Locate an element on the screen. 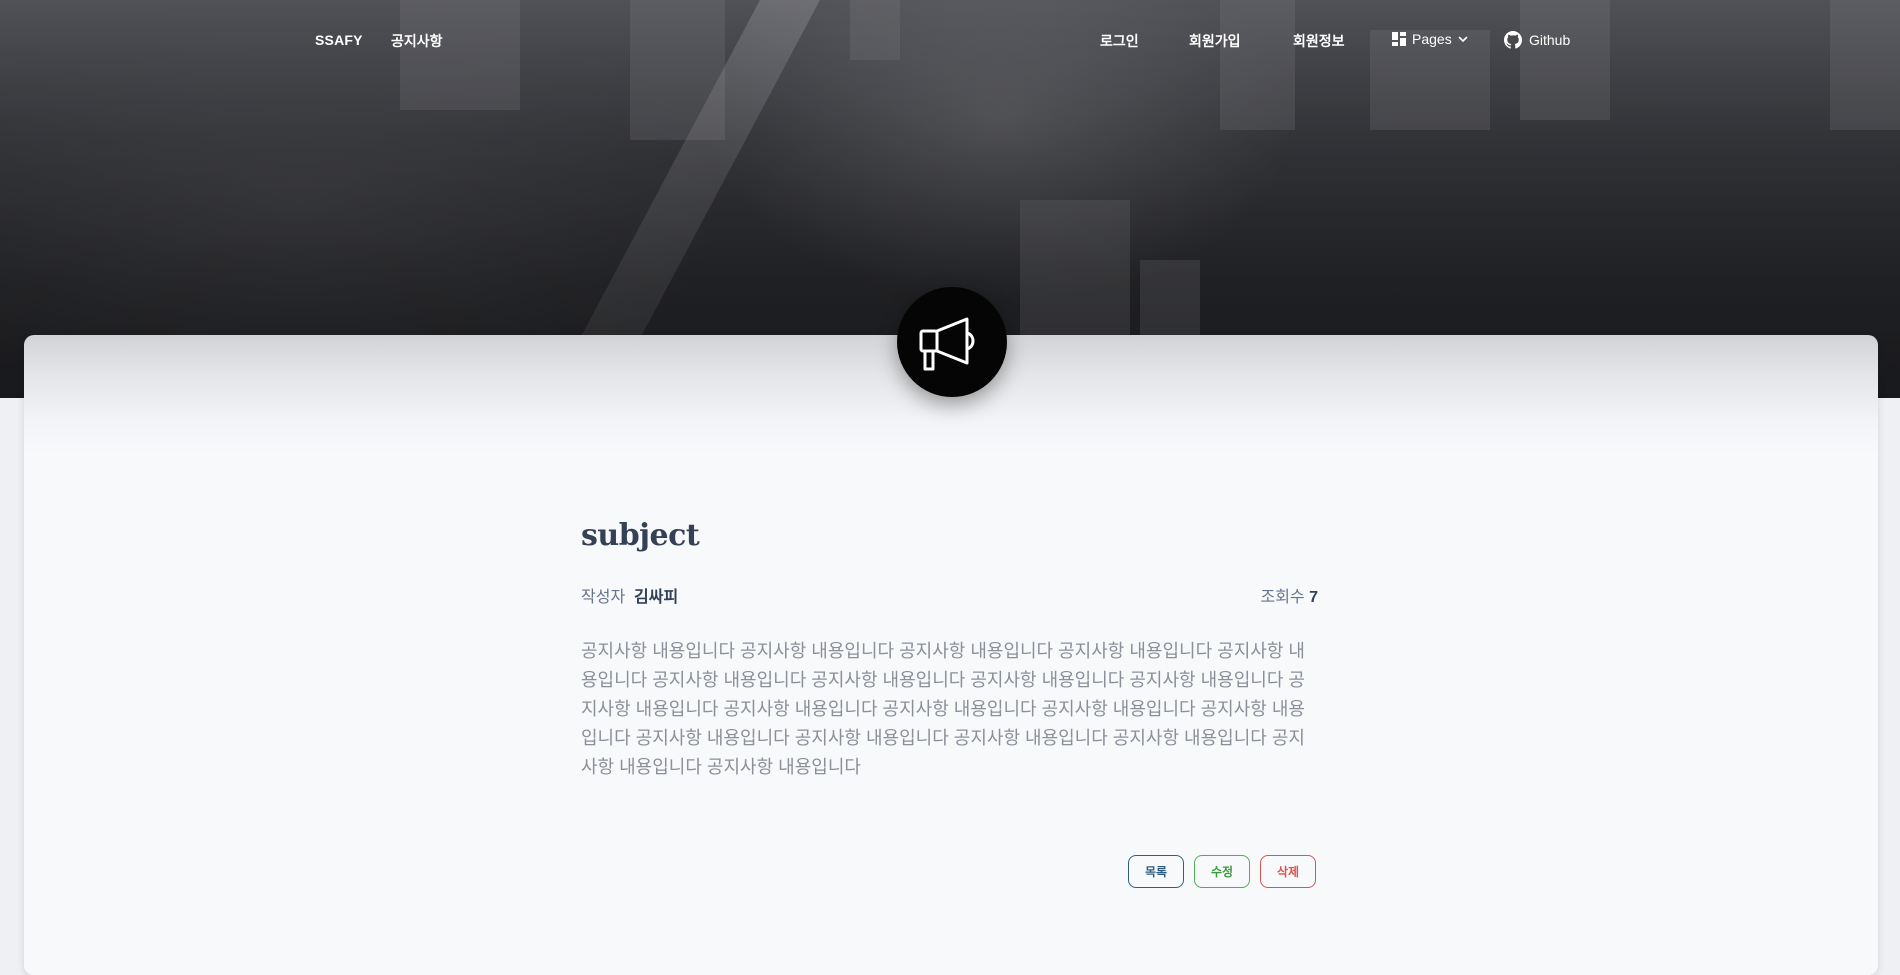  nav-pages-label: Pages is located at coordinates (1432, 39).